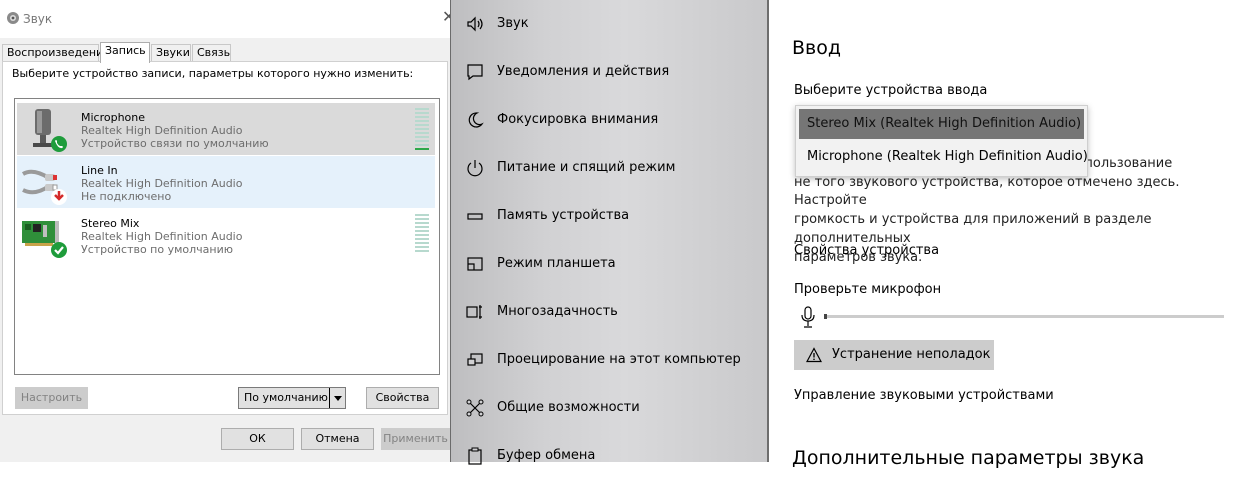 Image resolution: width=1248 pixels, height=477 pixels. What do you see at coordinates (38, 19) in the screenshot?
I see `dialog-title: Звук` at bounding box center [38, 19].